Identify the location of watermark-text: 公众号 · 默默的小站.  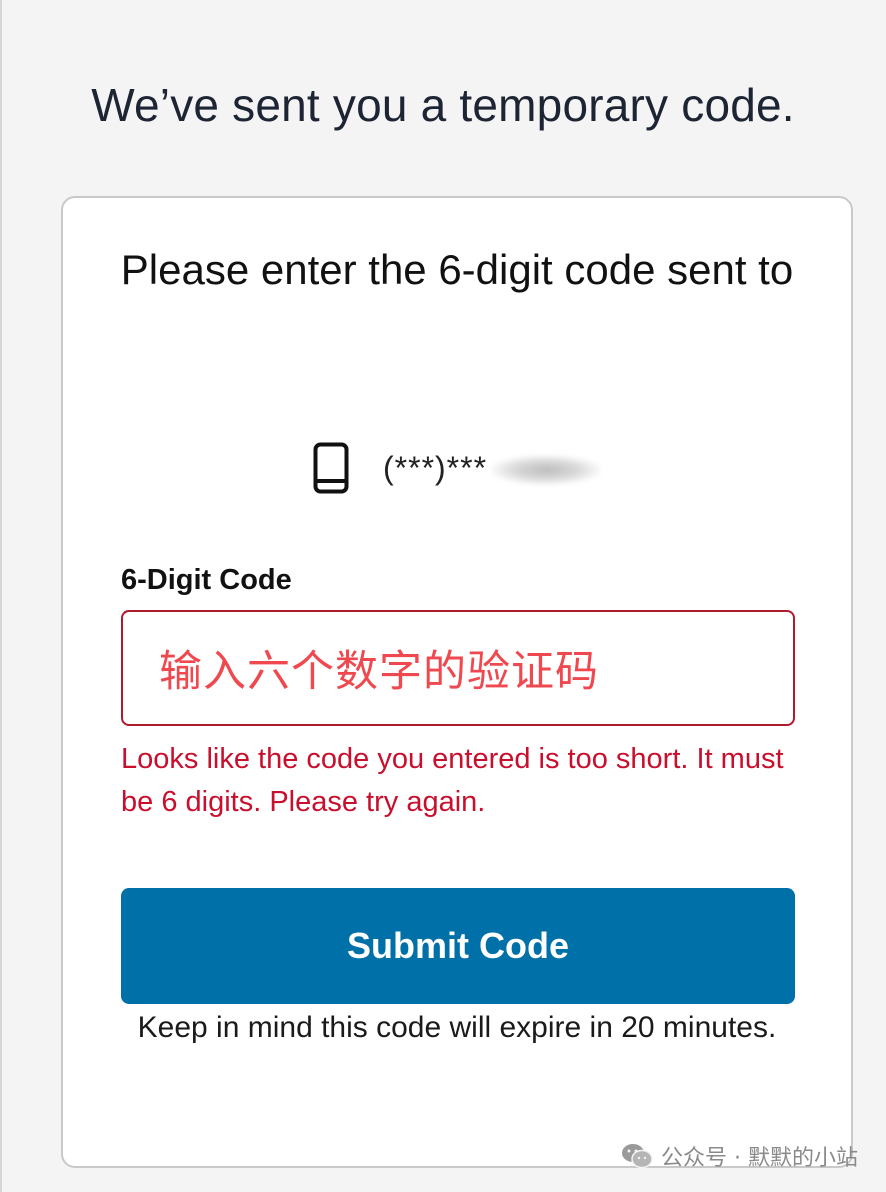
(759, 1158).